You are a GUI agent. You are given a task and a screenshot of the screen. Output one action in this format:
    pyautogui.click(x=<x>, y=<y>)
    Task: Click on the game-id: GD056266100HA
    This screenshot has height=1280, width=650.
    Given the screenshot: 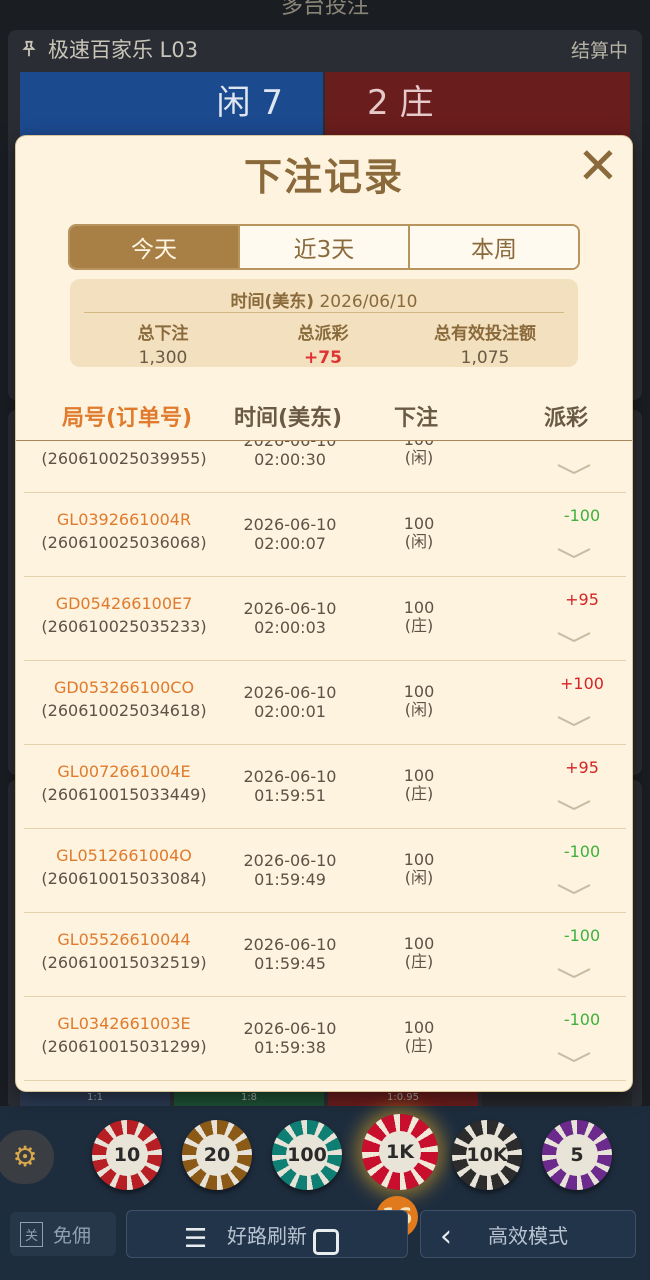 What is the action you would take?
    pyautogui.click(x=124, y=443)
    